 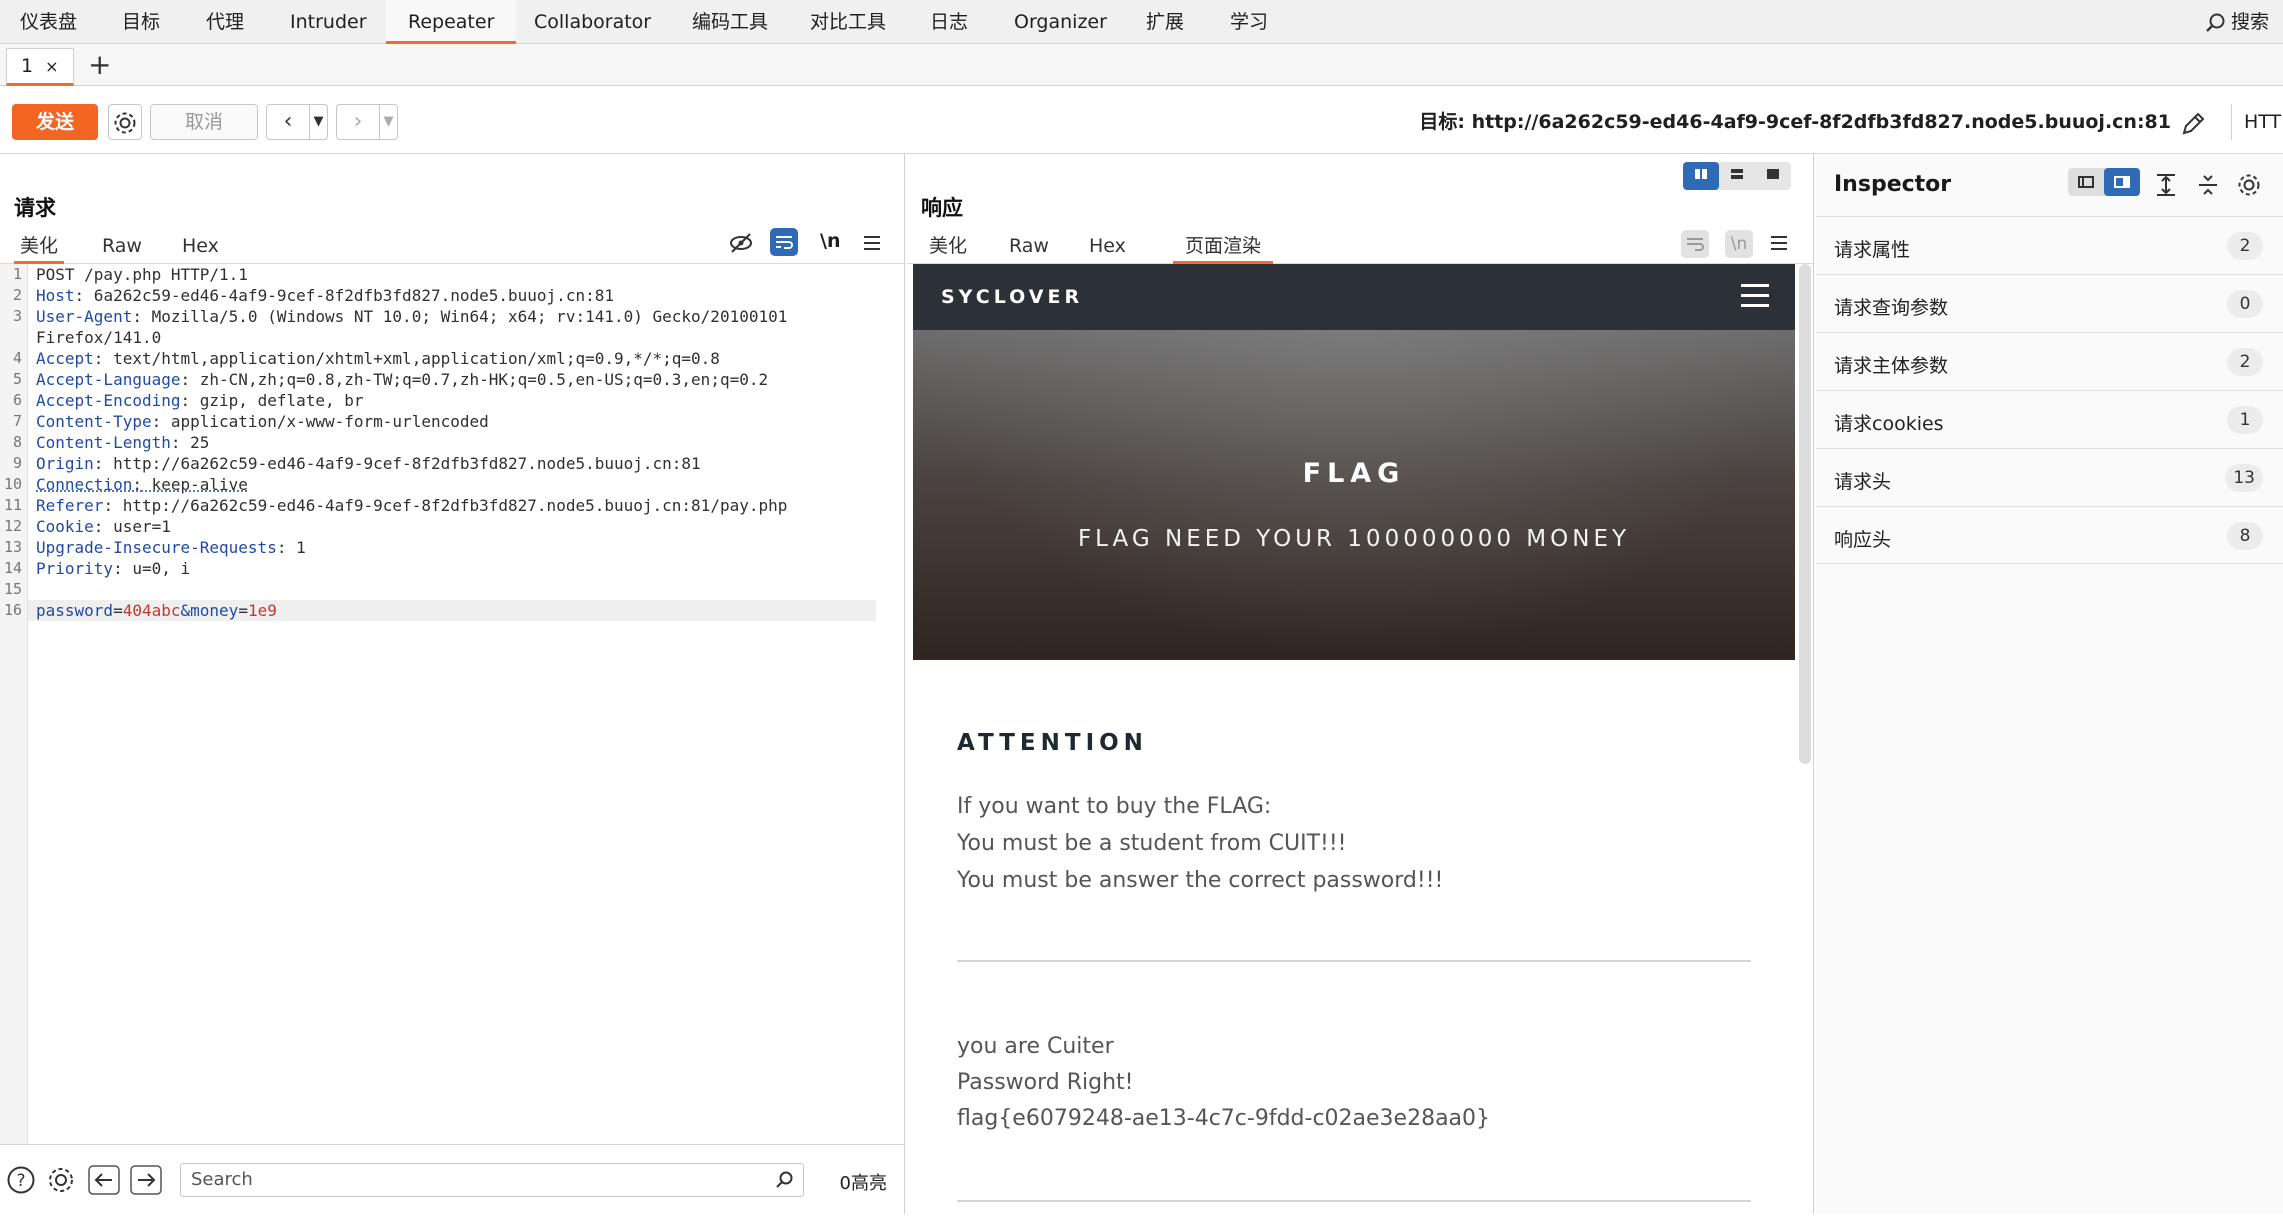 I want to click on hero-subtitle: FLAG NEED YOUR 100000000 MONEY, so click(x=1354, y=539).